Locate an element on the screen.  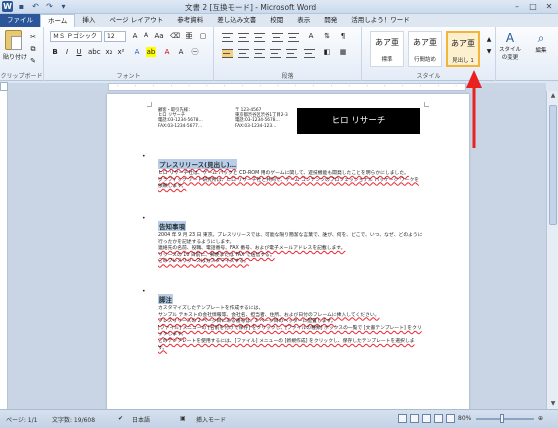
tab-references: 参考資料 is located at coordinates (190, 20).